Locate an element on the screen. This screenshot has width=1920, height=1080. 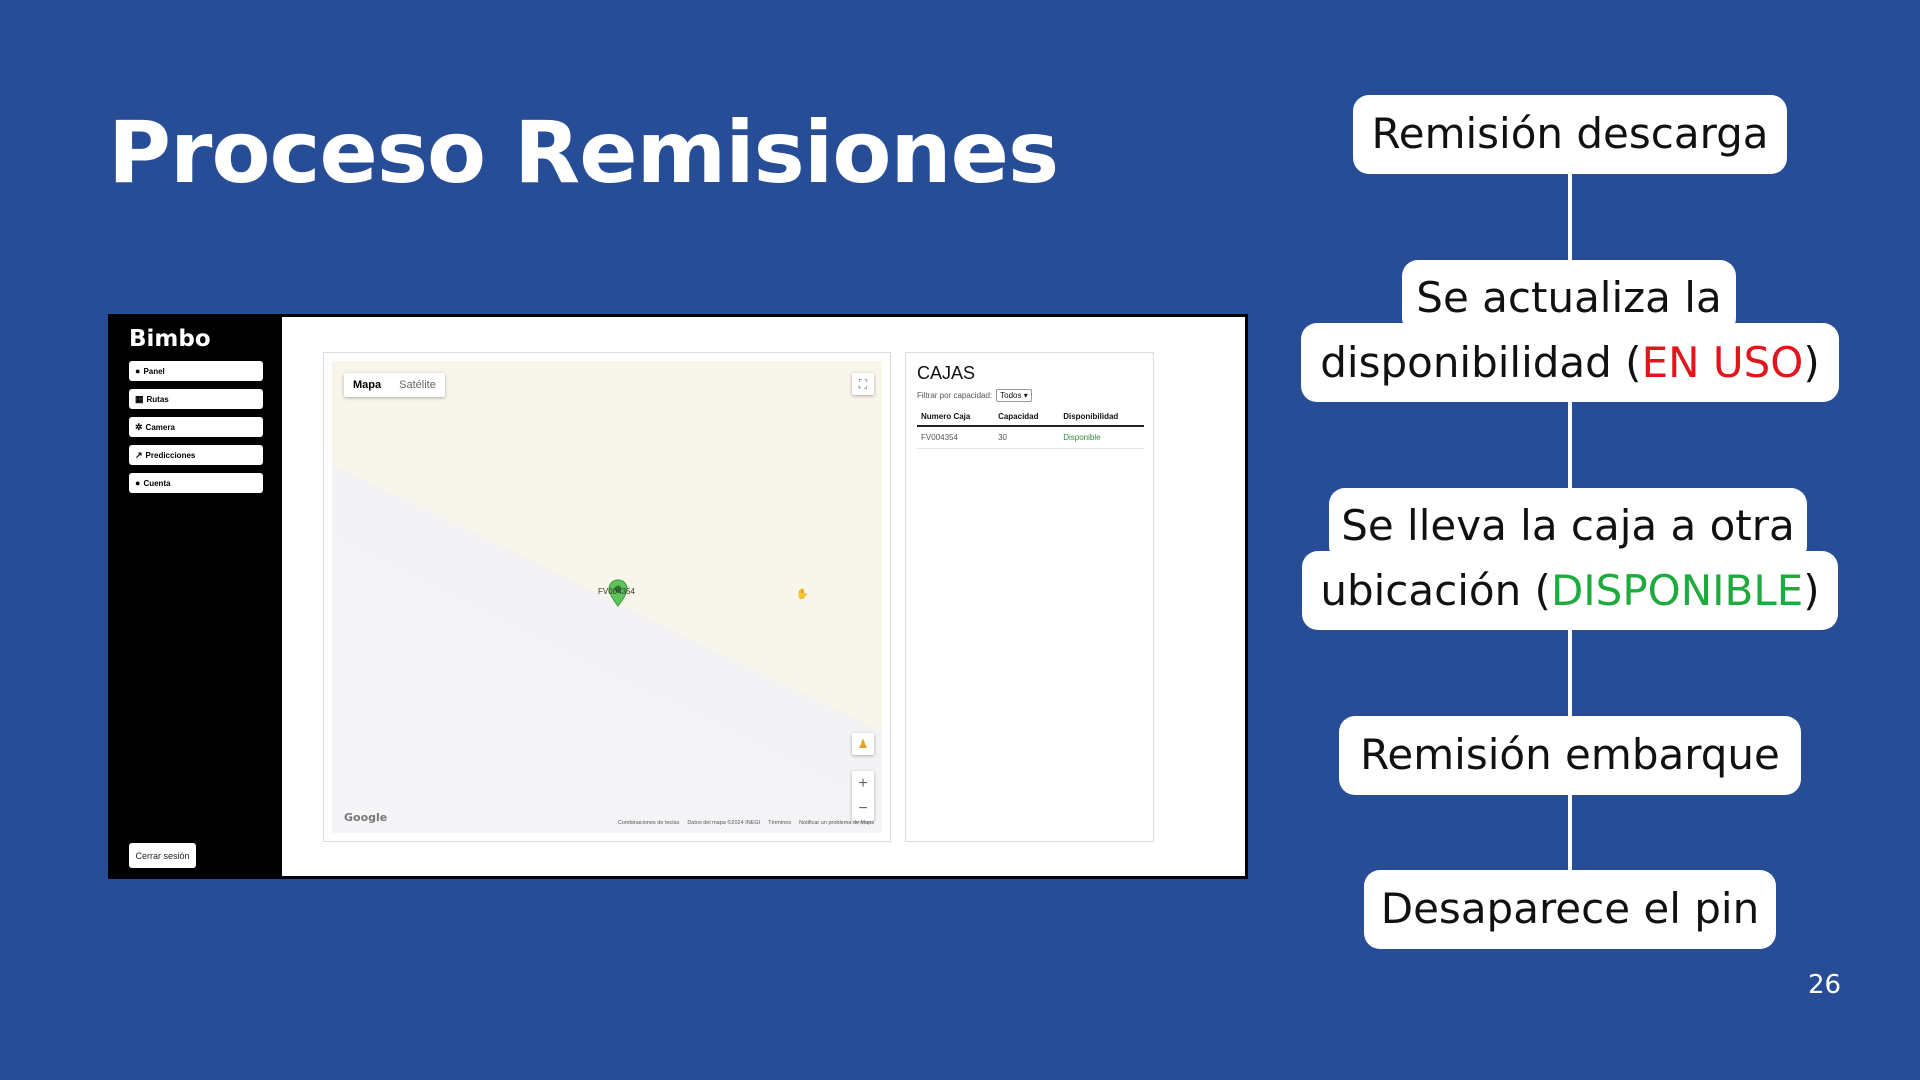
sidebar-item-label: Panel is located at coordinates (154, 371).